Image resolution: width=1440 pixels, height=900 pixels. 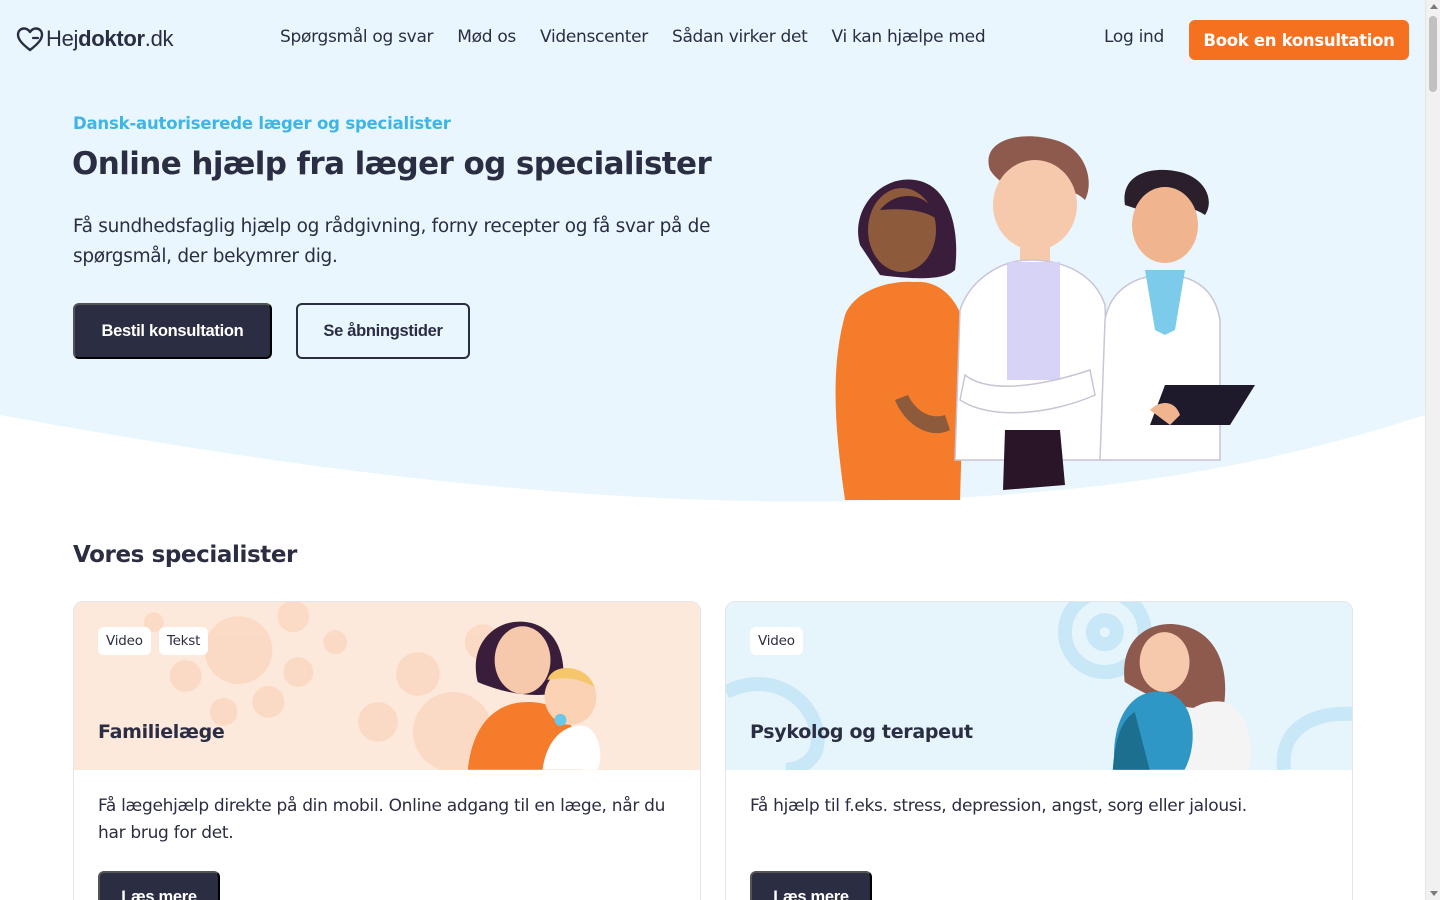 What do you see at coordinates (909, 37) in the screenshot?
I see `nav-item-we-can-help: Vi kan hjælpe med` at bounding box center [909, 37].